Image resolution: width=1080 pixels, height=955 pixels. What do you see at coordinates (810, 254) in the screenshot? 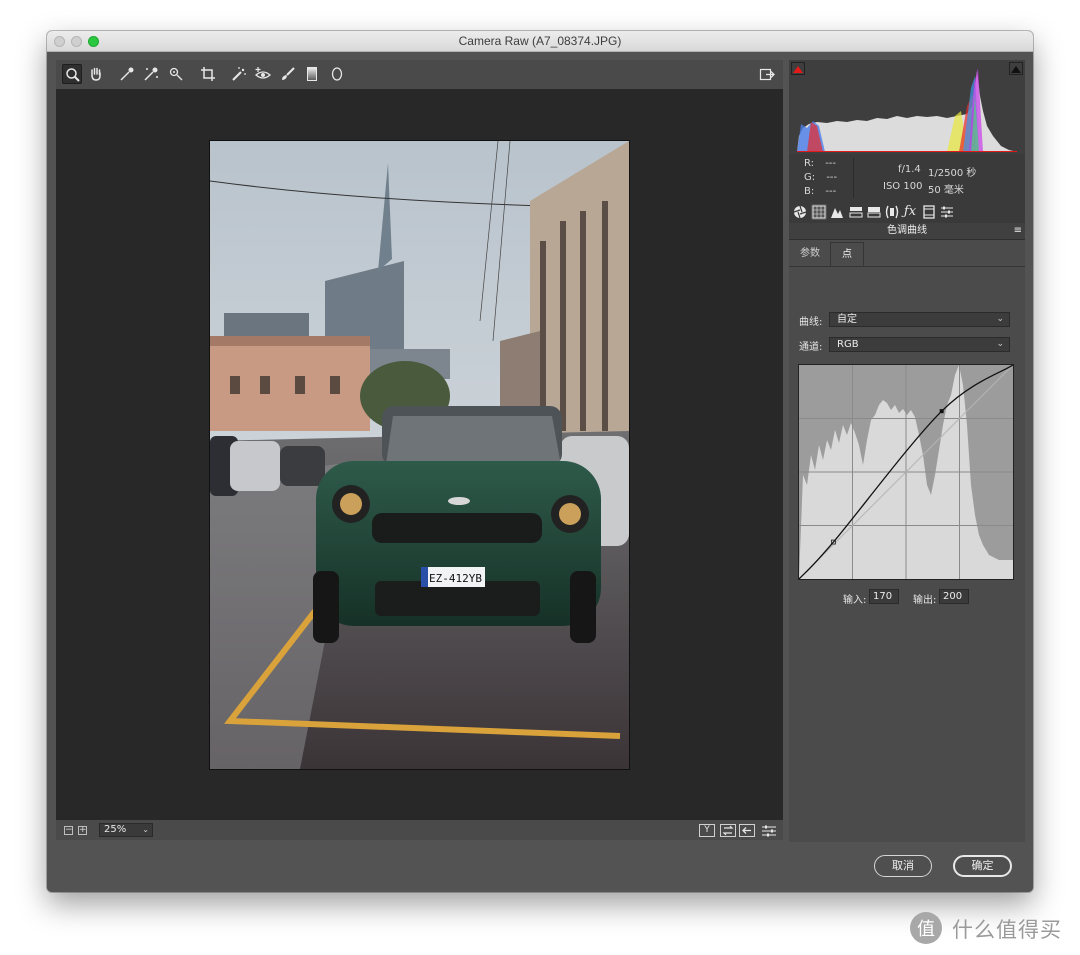
I see `tab-parametric: 参数` at bounding box center [810, 254].